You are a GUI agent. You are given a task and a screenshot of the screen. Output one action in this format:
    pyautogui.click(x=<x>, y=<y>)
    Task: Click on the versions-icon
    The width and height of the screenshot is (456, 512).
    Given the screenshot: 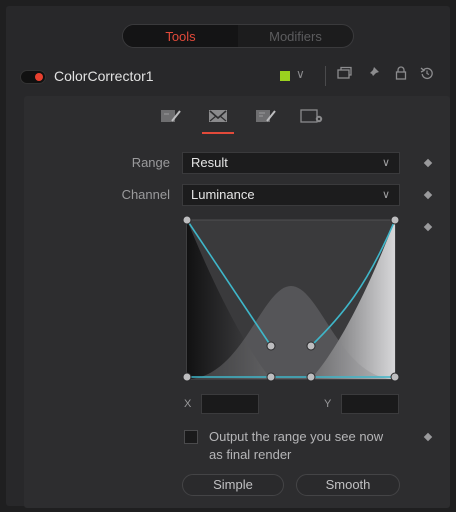 What is the action you would take?
    pyautogui.click(x=345, y=76)
    